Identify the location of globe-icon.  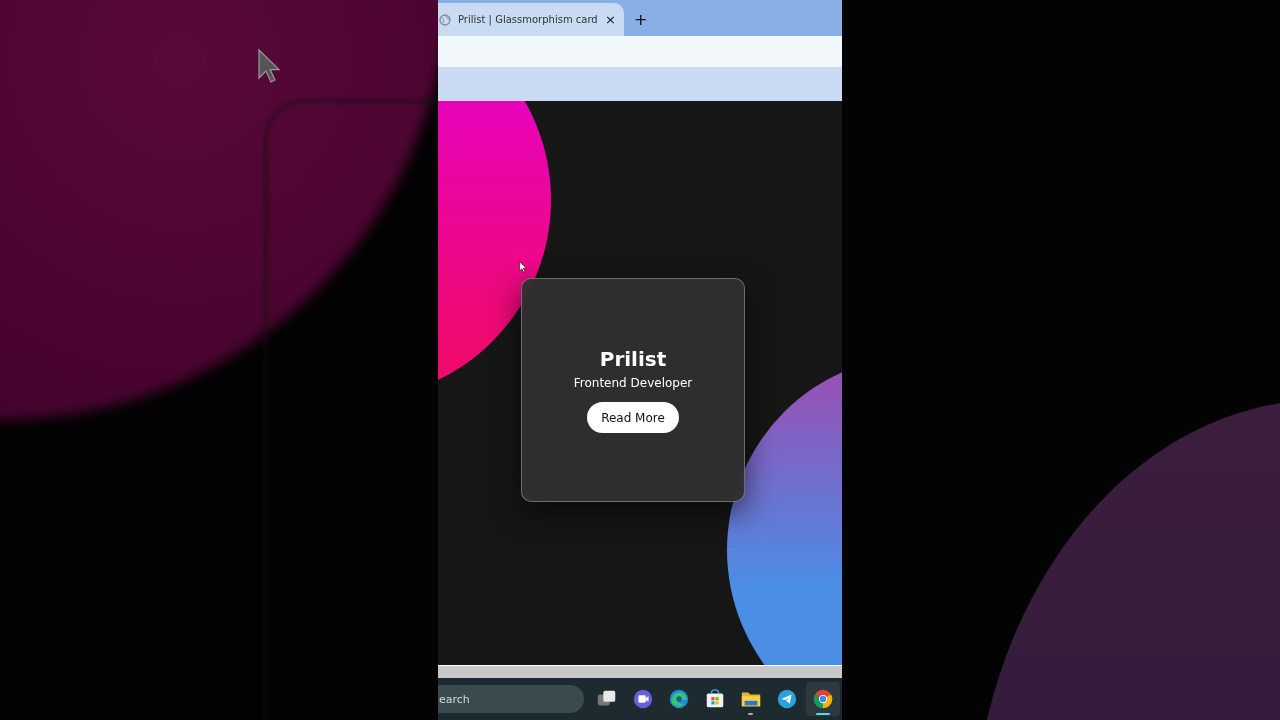
(445, 19).